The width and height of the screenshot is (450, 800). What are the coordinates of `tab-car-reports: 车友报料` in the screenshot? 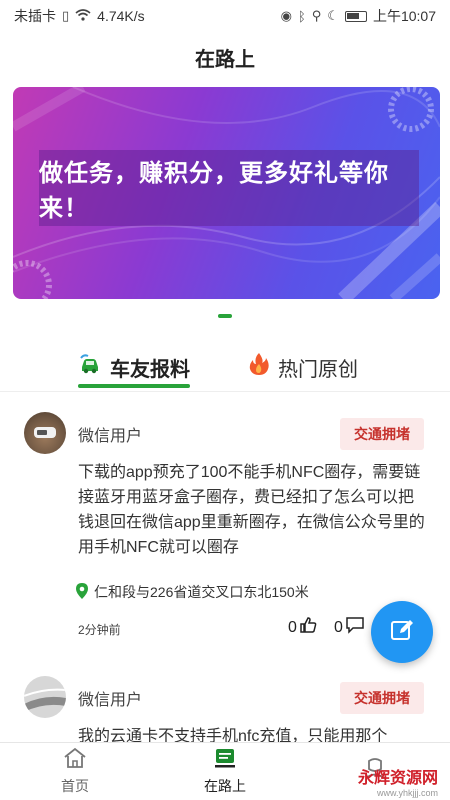 It's located at (134, 367).